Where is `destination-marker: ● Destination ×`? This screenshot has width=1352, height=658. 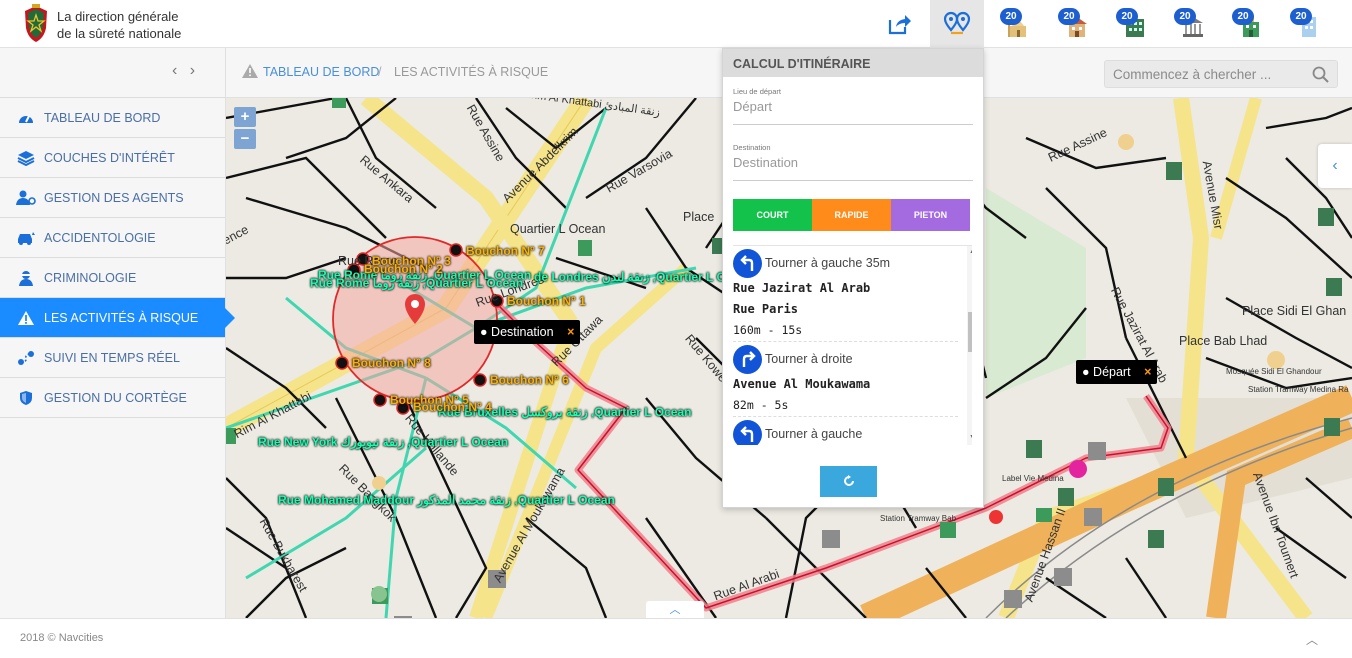
destination-marker: ● Destination × is located at coordinates (527, 332).